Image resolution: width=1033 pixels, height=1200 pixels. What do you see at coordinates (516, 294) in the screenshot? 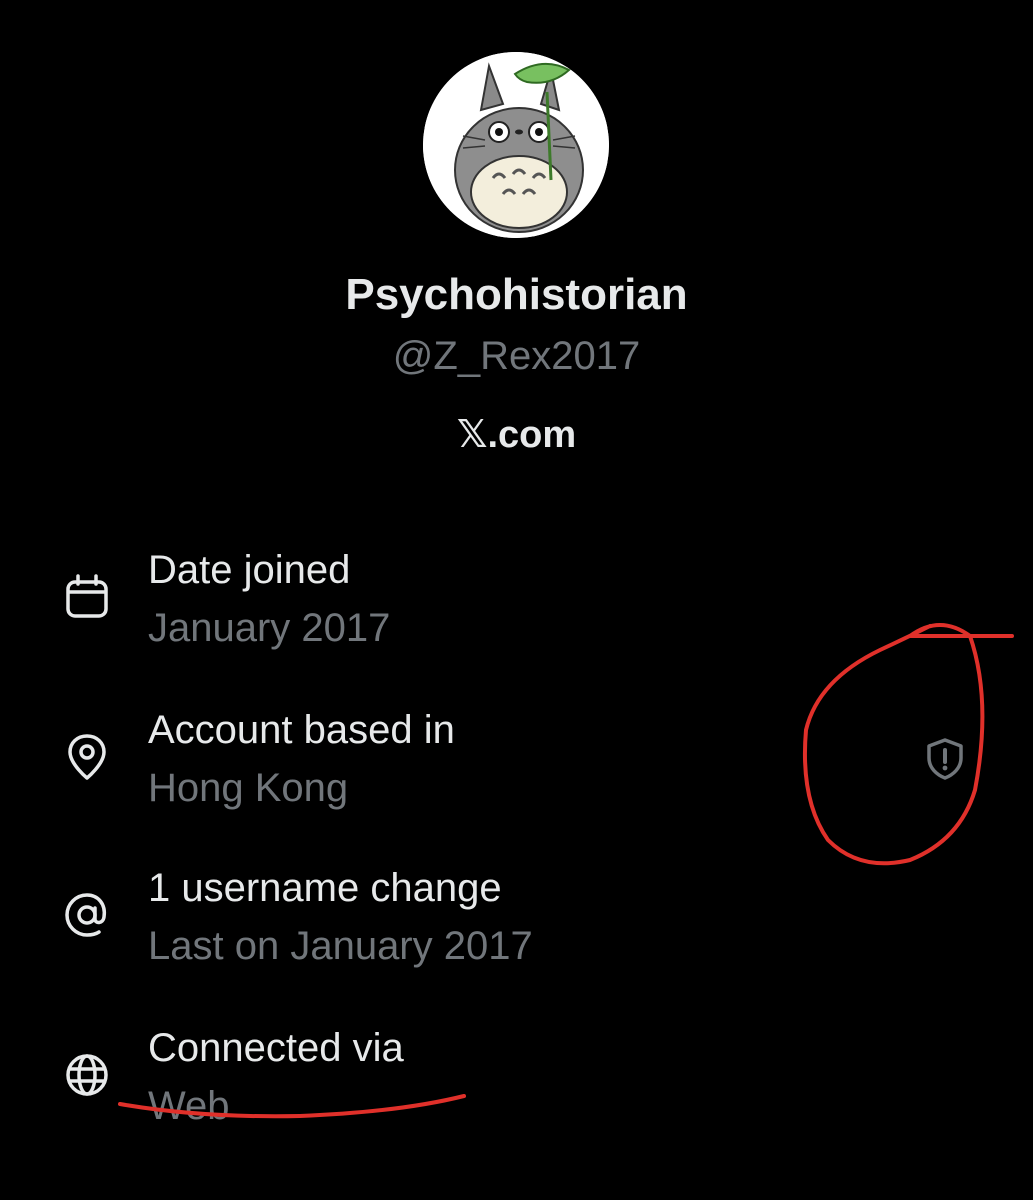
I see `display-name: Psychohistorian` at bounding box center [516, 294].